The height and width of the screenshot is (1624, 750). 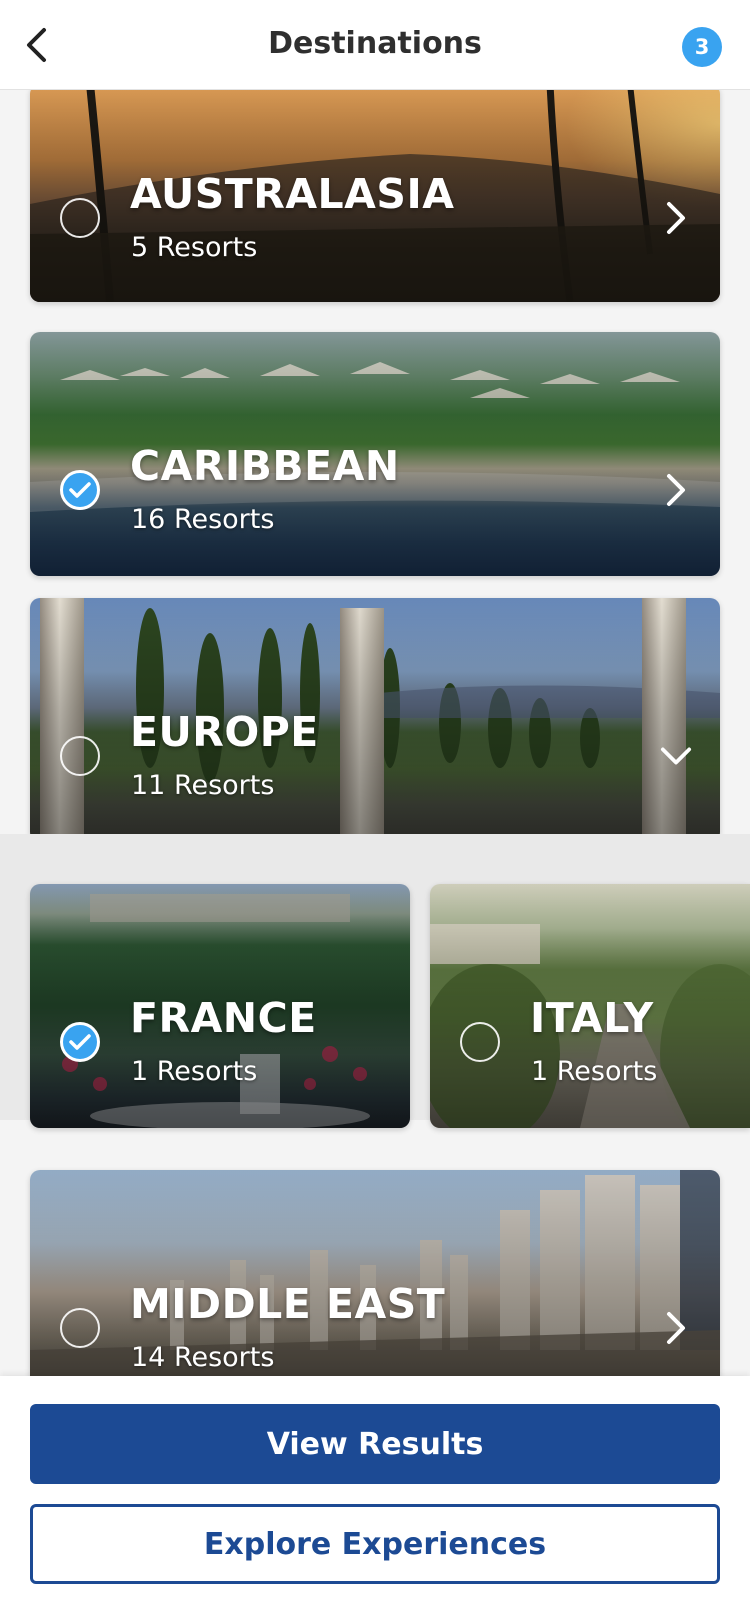 I want to click on app-header: Destinations 3, so click(x=375, y=45).